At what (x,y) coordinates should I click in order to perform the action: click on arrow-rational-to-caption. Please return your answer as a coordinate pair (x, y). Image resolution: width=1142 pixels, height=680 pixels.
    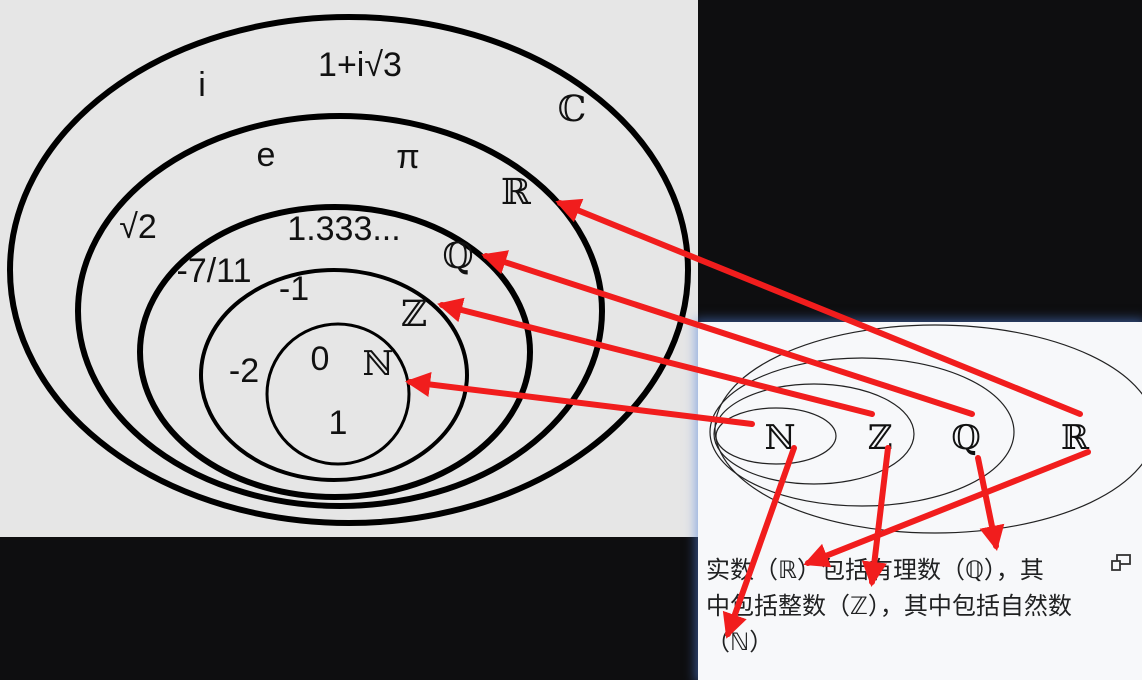
    Looking at the image, I should click on (990, 503).